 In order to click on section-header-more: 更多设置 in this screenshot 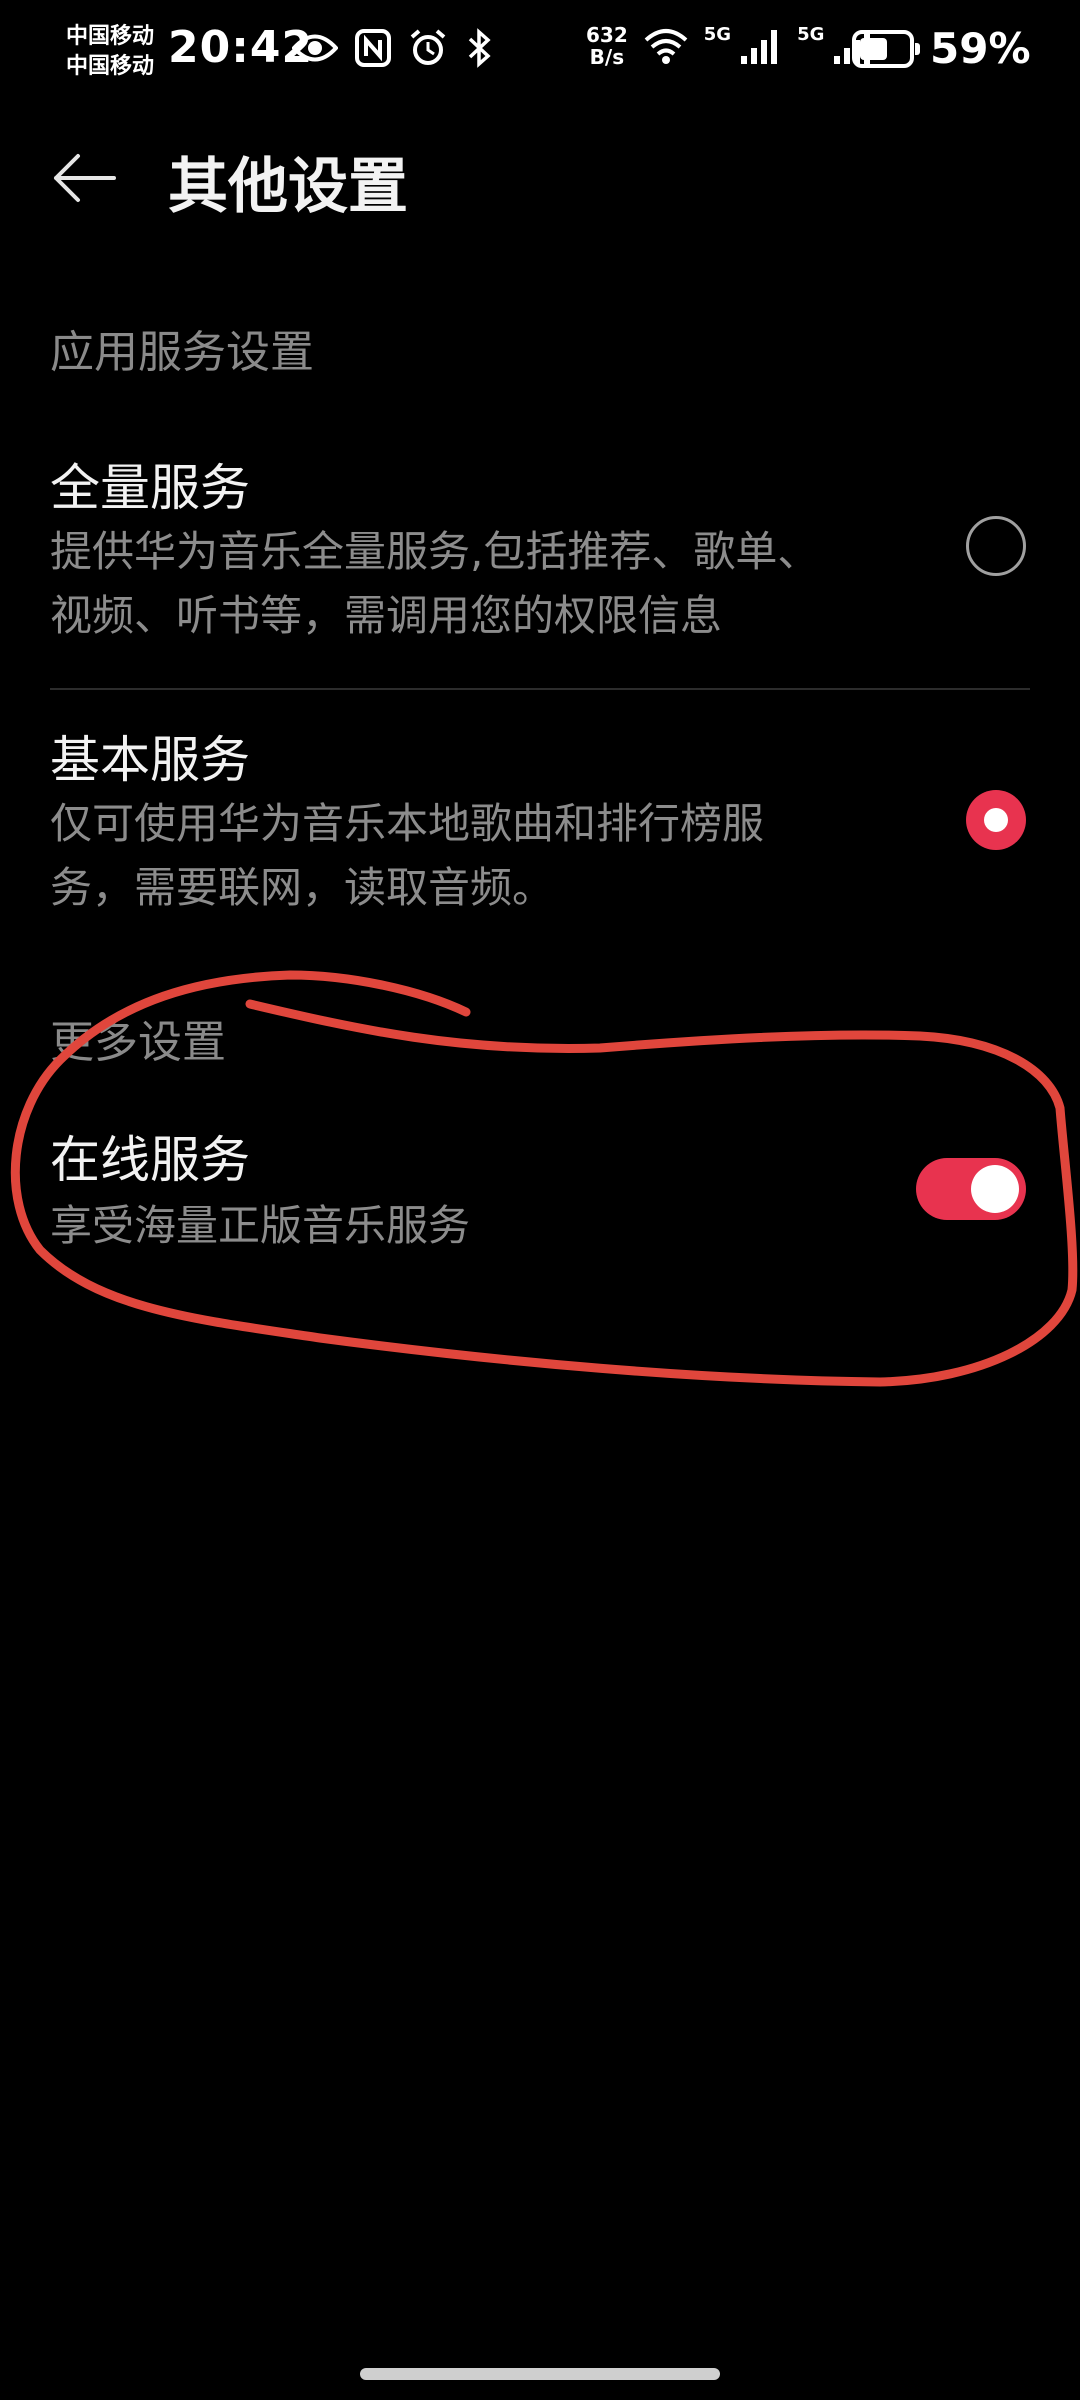, I will do `click(138, 1042)`.